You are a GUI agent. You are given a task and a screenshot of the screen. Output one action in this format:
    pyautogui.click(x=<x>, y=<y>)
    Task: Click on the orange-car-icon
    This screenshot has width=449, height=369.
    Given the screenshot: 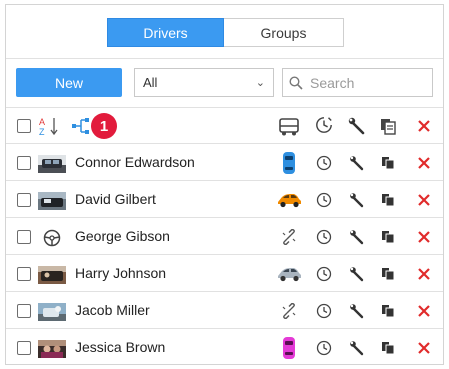 What is the action you would take?
    pyautogui.click(x=289, y=200)
    